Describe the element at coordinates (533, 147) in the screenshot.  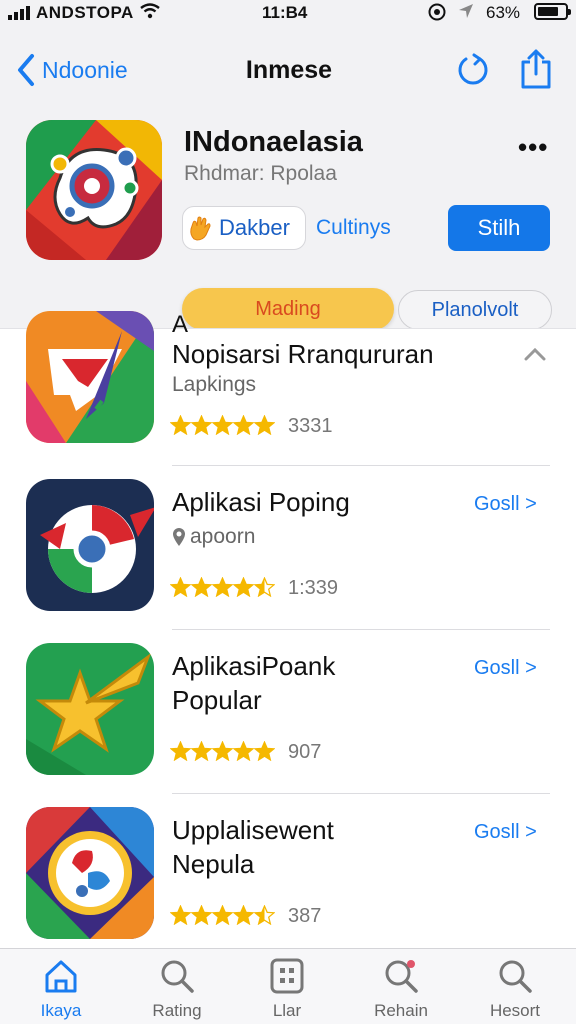
I see `more-options-icon: •••` at that location.